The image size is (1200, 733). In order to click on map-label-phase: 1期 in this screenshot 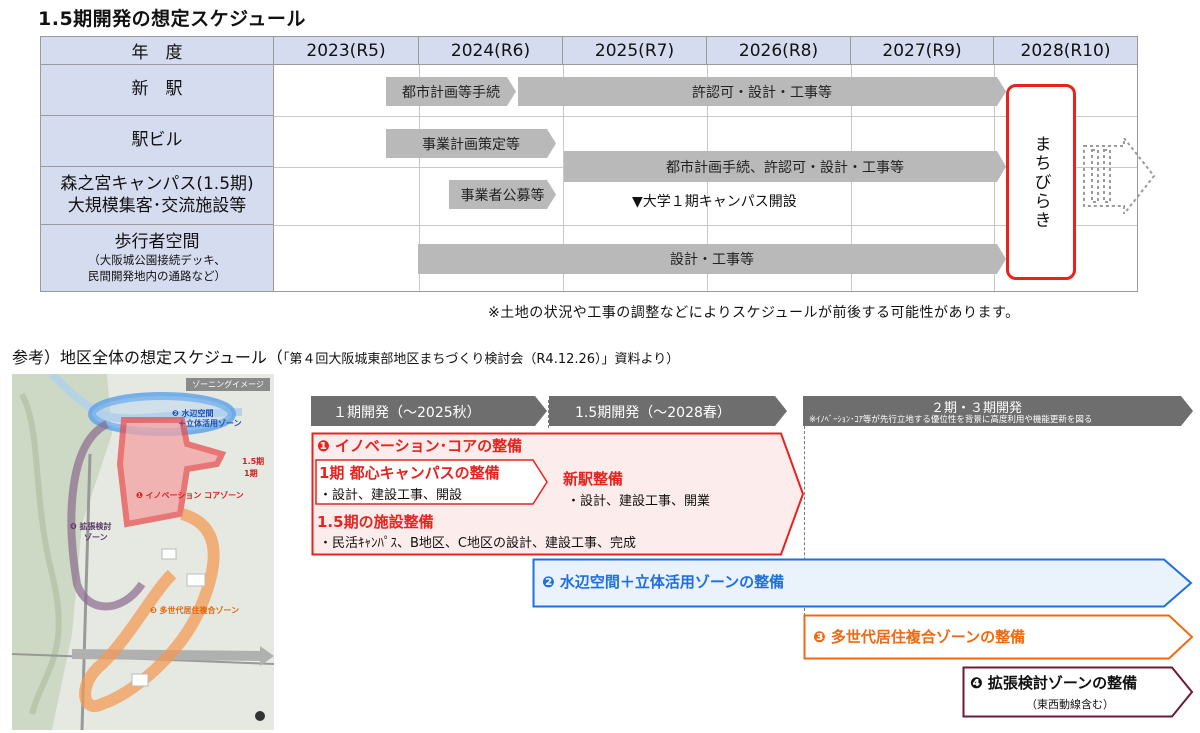, I will do `click(251, 473)`.